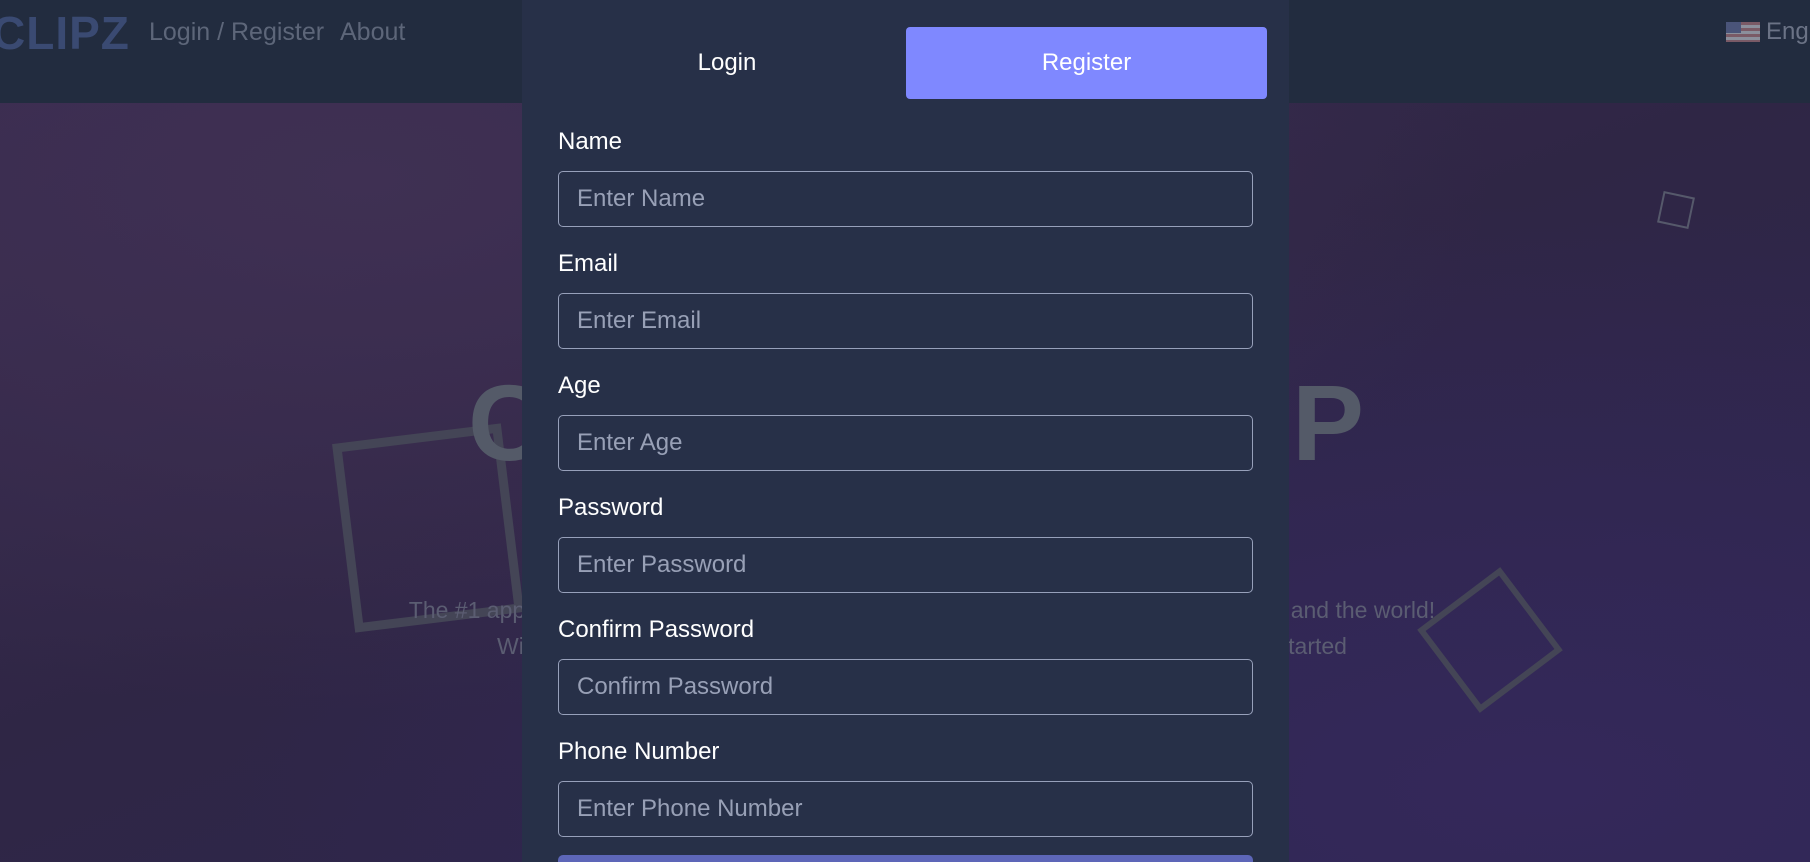 This screenshot has height=862, width=1810. I want to click on name-label: Name, so click(590, 141).